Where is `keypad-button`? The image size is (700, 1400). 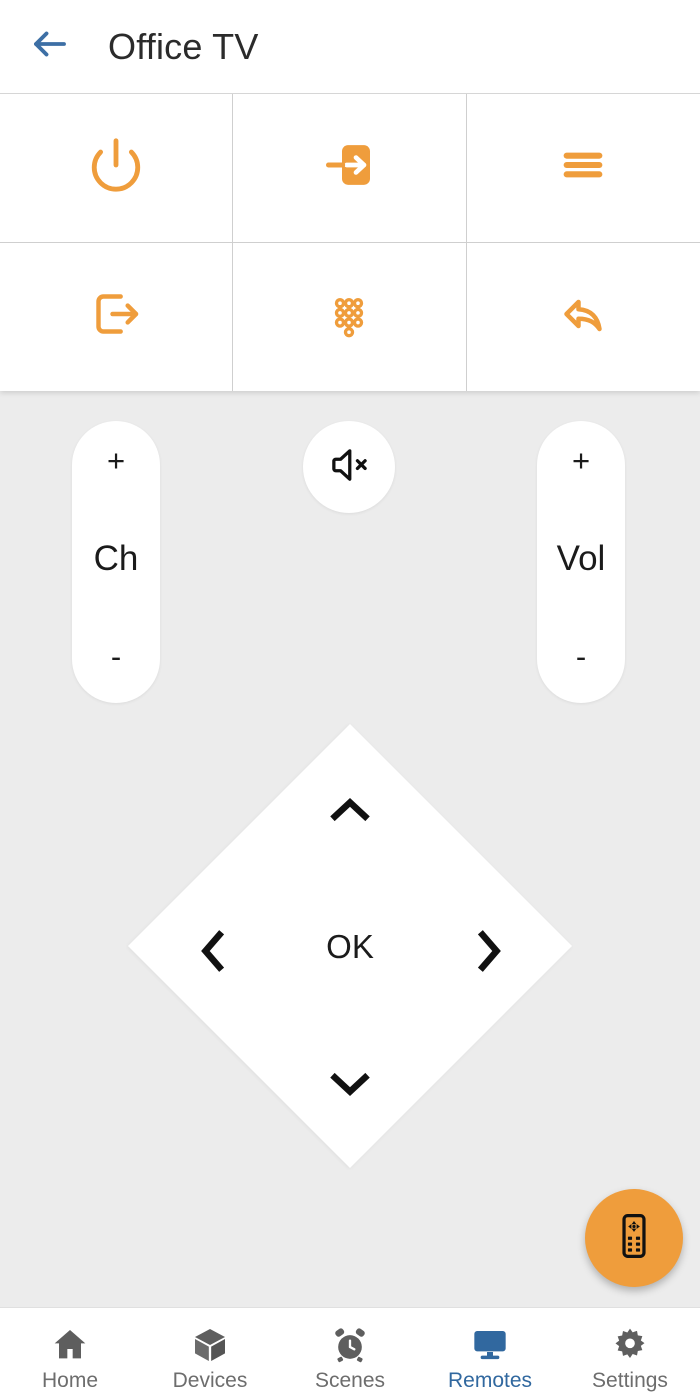 keypad-button is located at coordinates (350, 316).